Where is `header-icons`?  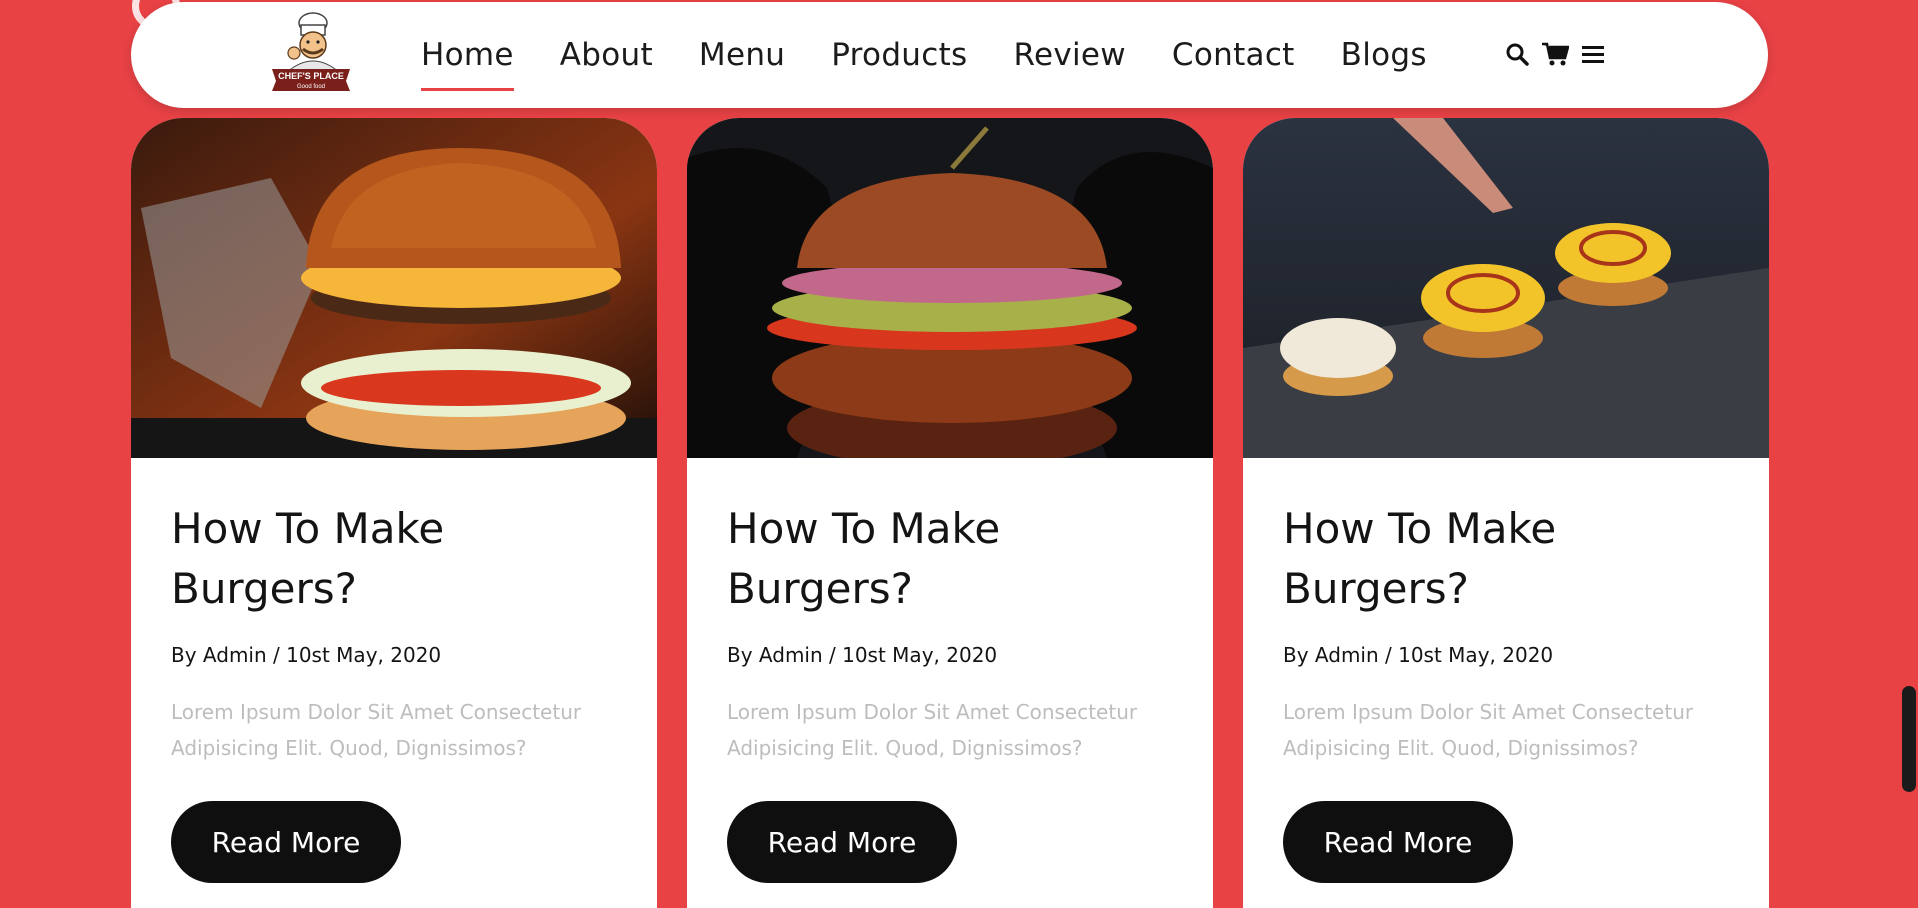
header-icons is located at coordinates (1555, 54).